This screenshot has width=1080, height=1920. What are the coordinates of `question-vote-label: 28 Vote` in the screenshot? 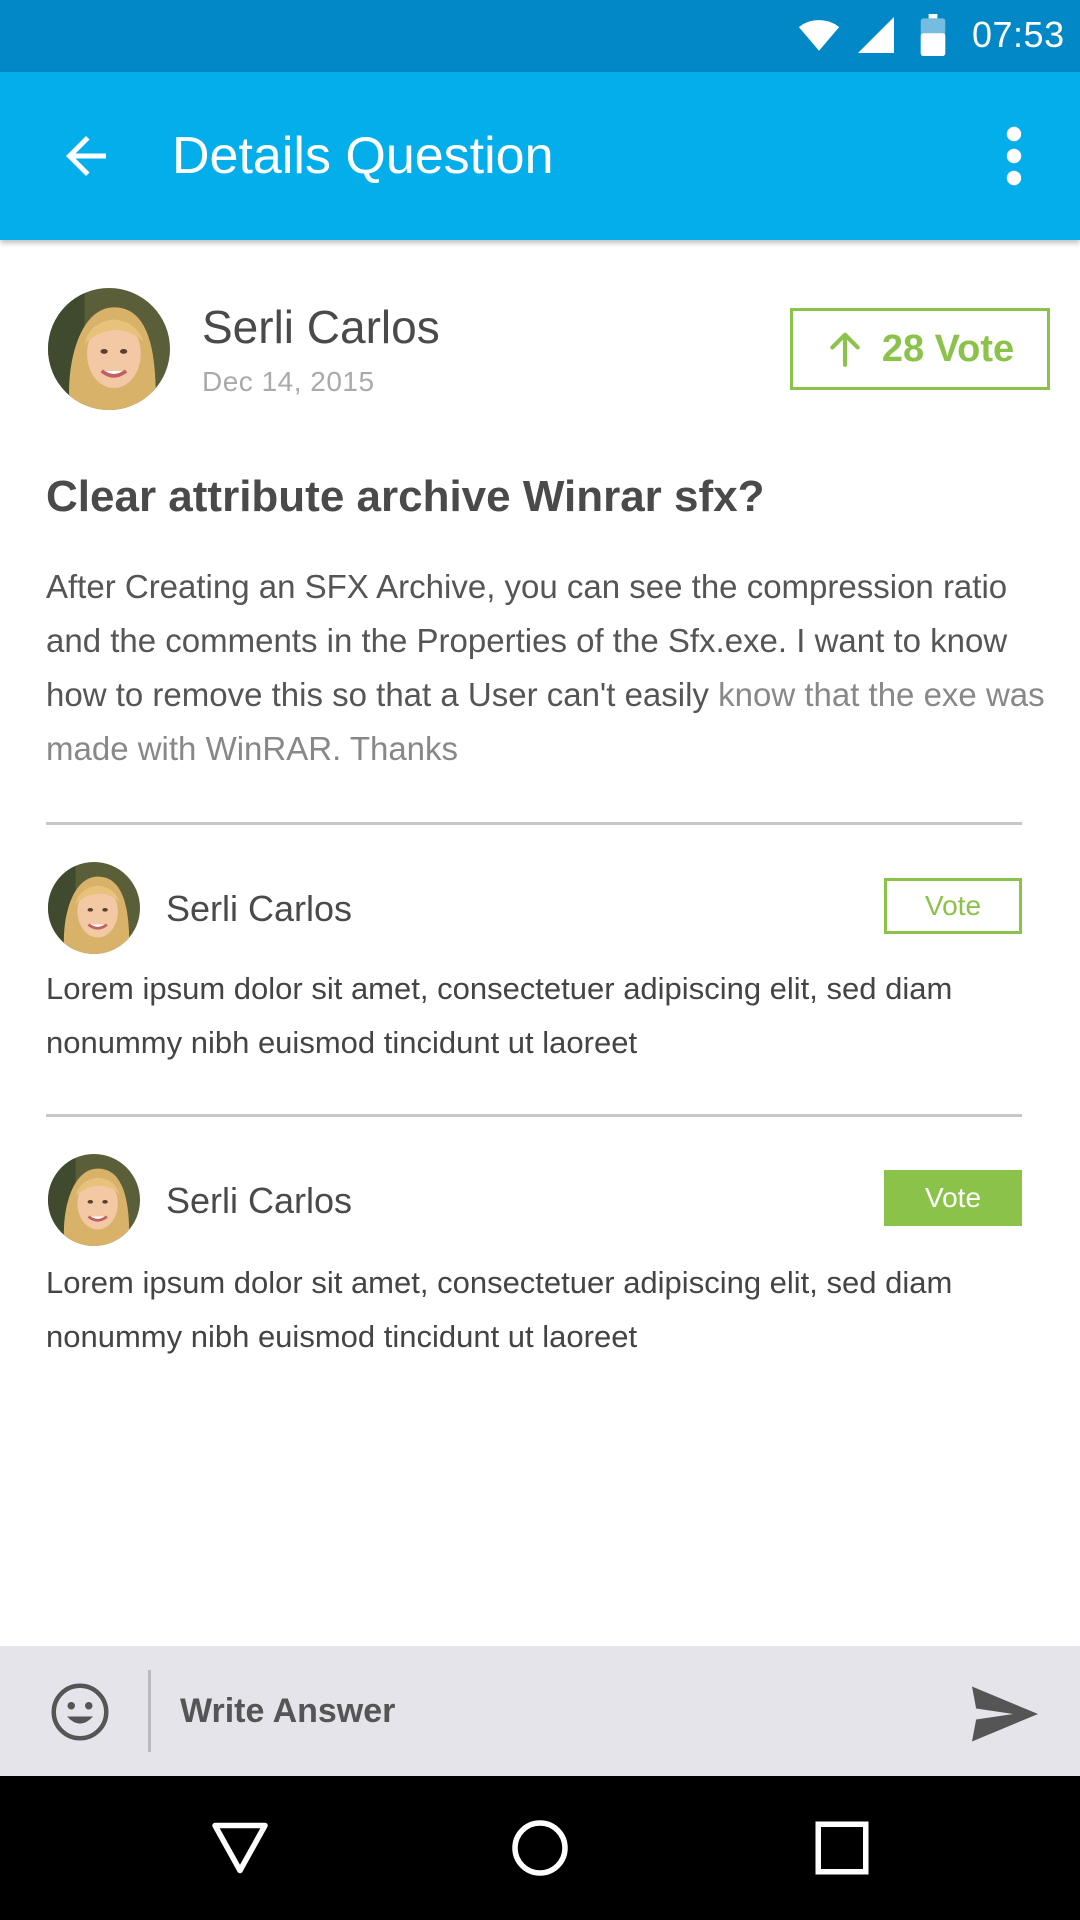 It's located at (948, 348).